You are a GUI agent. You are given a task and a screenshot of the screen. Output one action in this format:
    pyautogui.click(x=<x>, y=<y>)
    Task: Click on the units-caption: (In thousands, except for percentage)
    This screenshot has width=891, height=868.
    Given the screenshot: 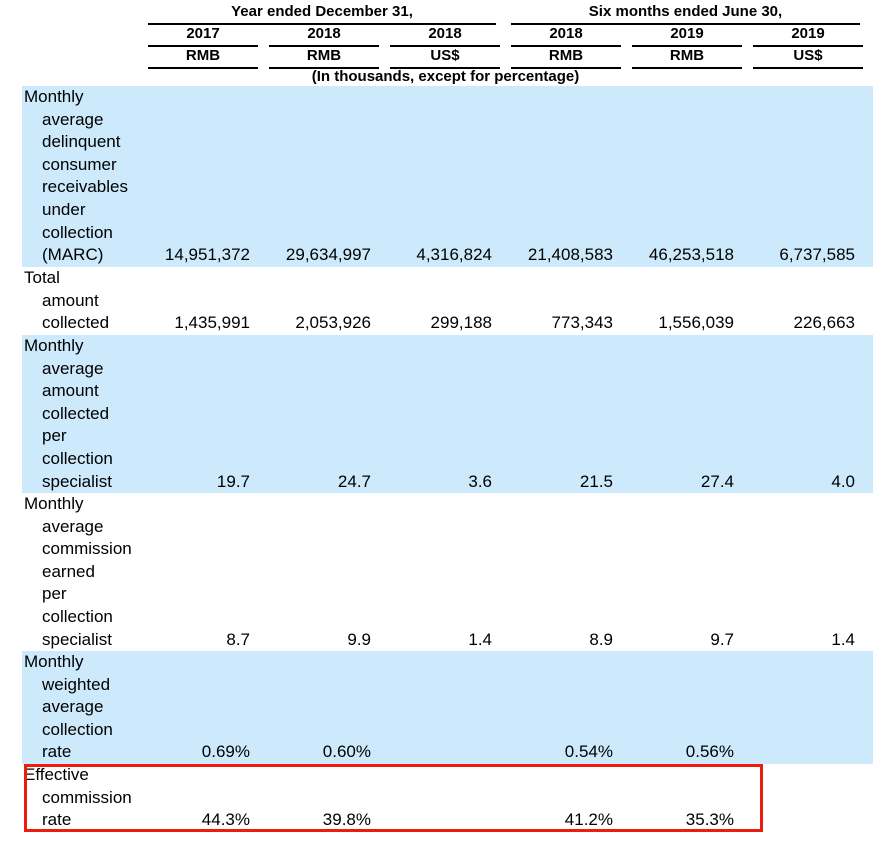 What is the action you would take?
    pyautogui.click(x=445, y=76)
    